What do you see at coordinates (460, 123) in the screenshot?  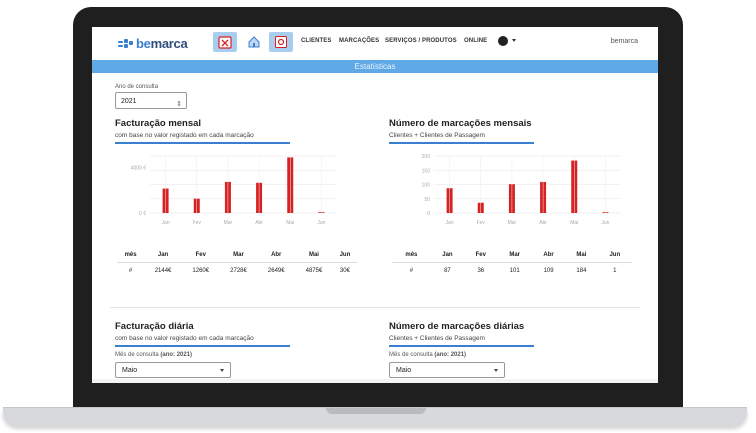 I see `marc-mensal-title: Número de marcações mensais` at bounding box center [460, 123].